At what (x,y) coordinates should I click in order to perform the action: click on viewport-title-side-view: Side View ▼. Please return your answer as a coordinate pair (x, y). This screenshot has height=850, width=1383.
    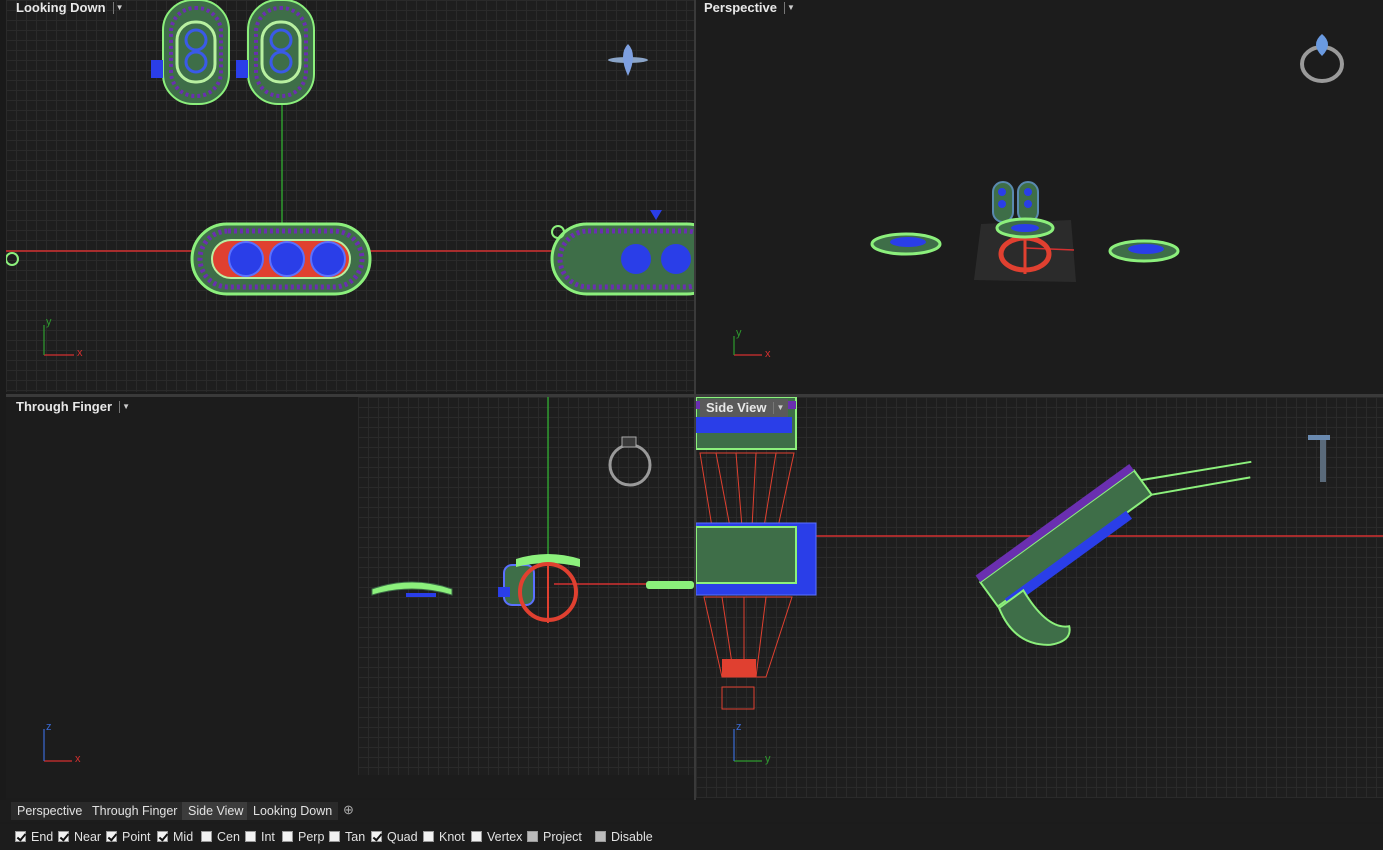
    Looking at the image, I should click on (744, 408).